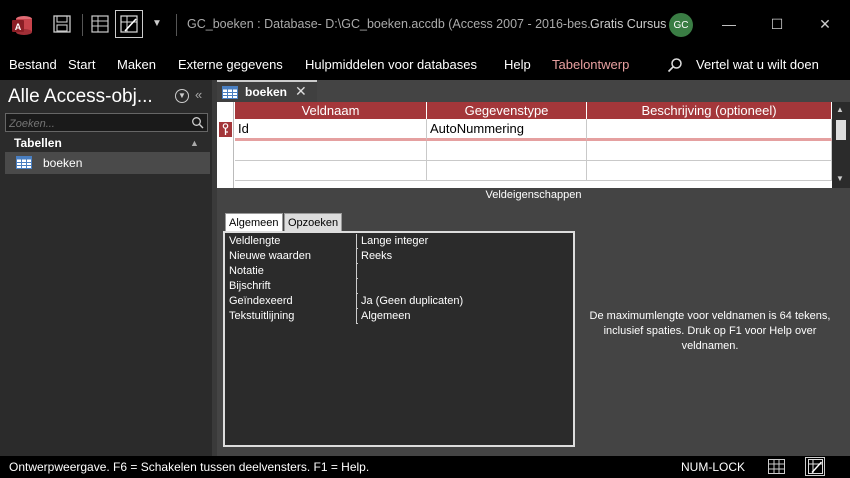 The height and width of the screenshot is (478, 850). I want to click on title-separator, so click(176, 25).